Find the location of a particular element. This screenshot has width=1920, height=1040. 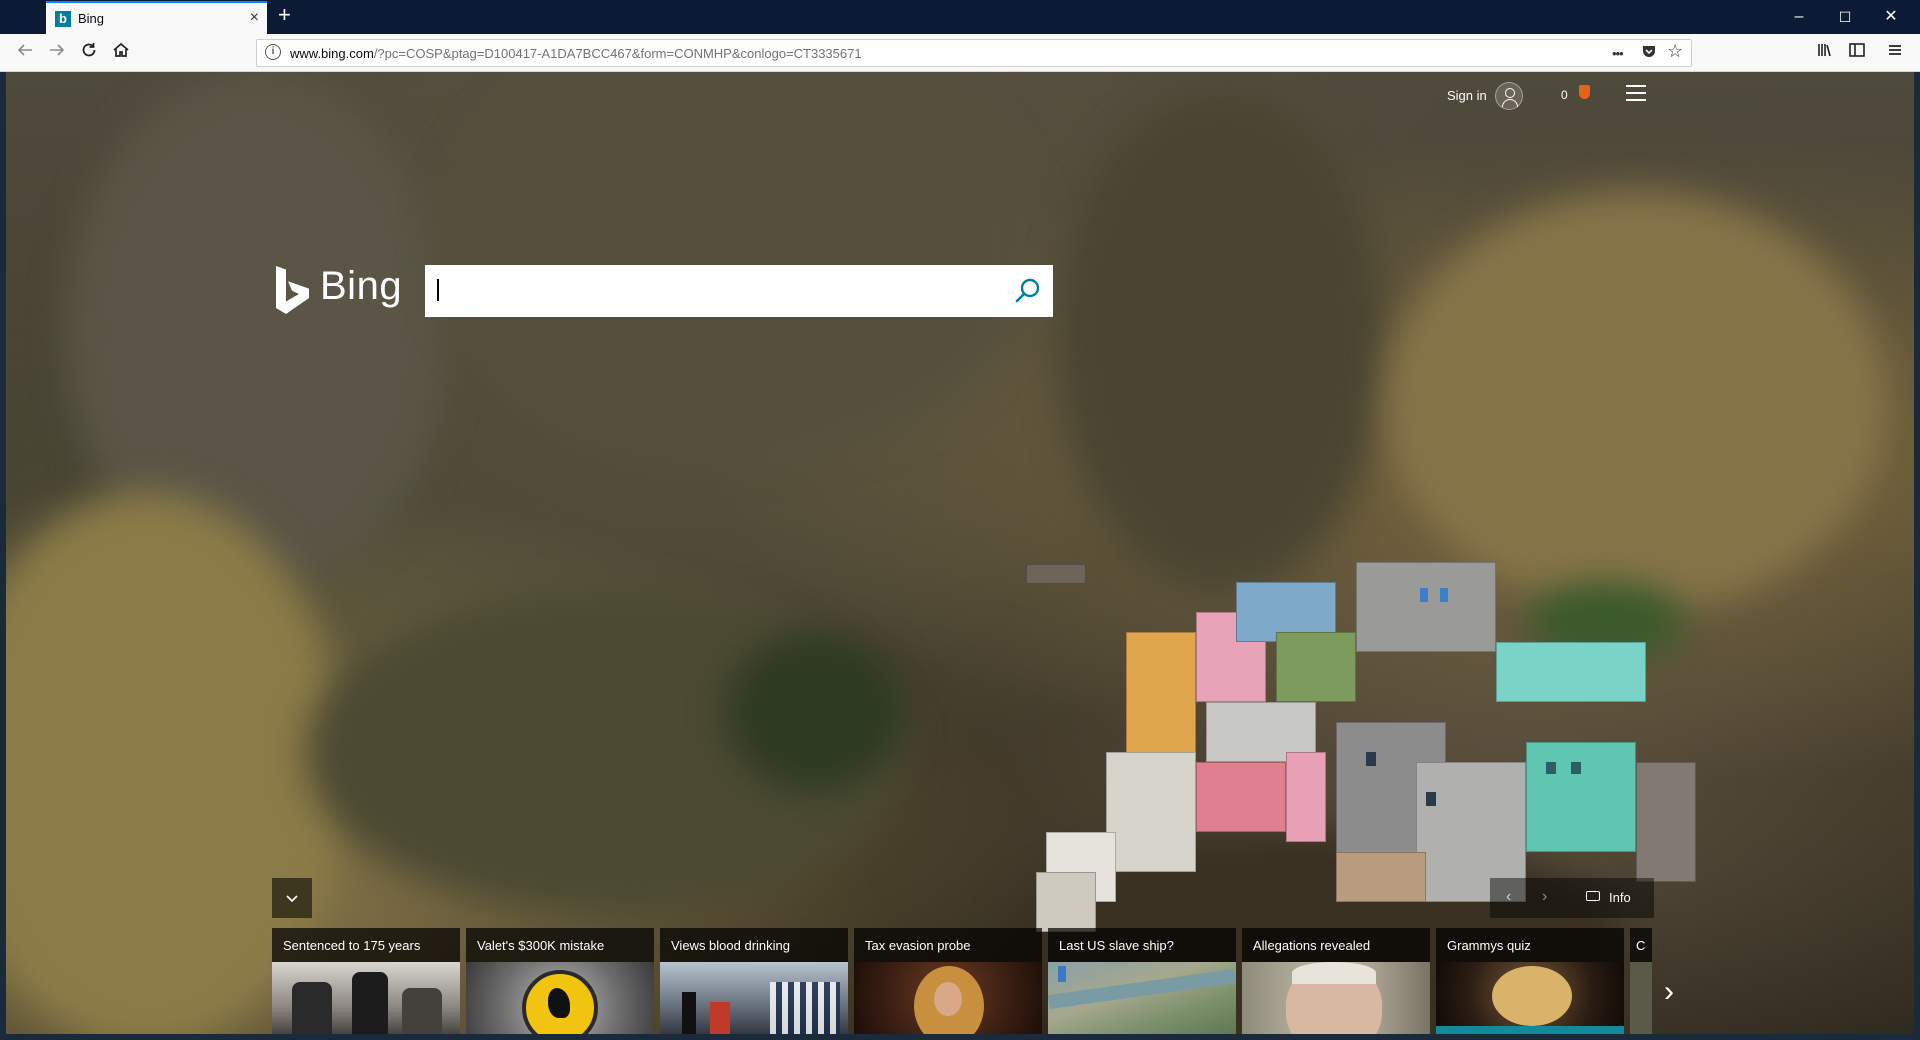

news-title: Valet's $300K mistake is located at coordinates (560, 945).